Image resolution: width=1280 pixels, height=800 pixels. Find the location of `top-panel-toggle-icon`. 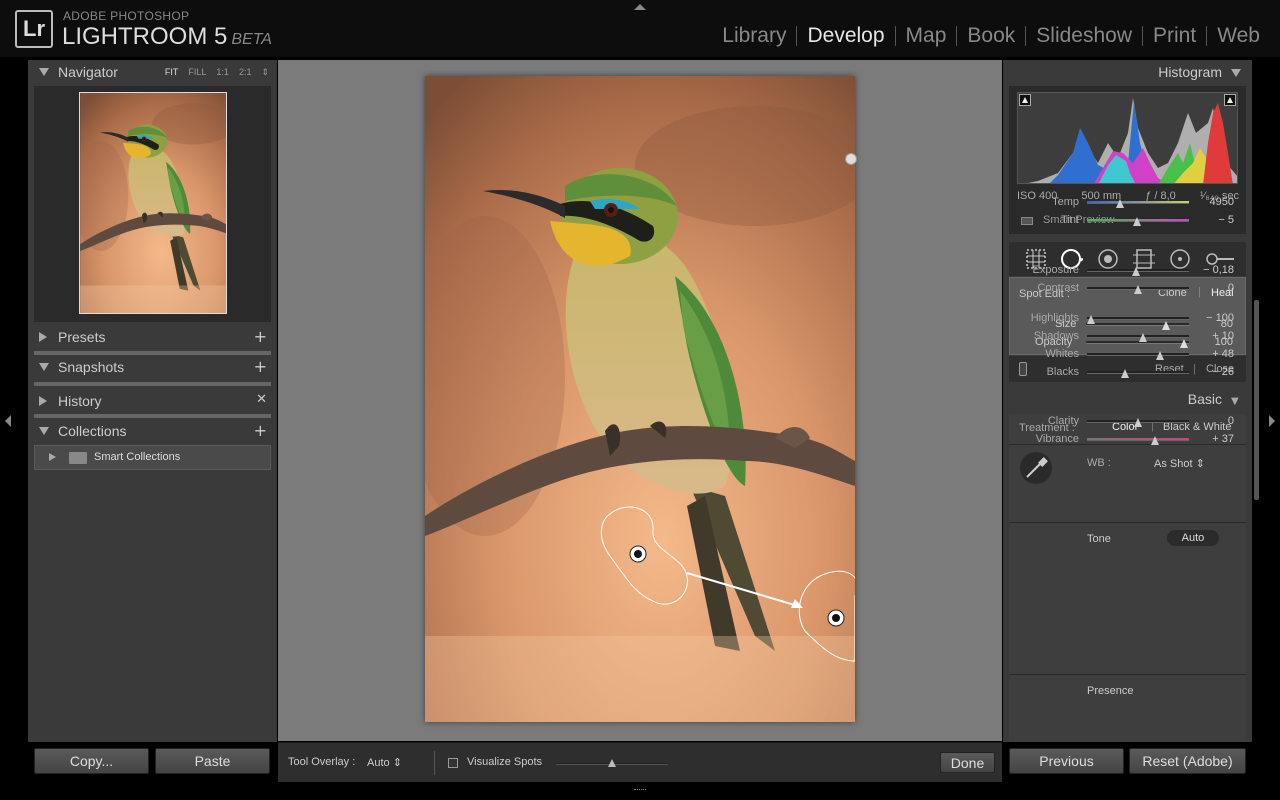

top-panel-toggle-icon is located at coordinates (640, 7).